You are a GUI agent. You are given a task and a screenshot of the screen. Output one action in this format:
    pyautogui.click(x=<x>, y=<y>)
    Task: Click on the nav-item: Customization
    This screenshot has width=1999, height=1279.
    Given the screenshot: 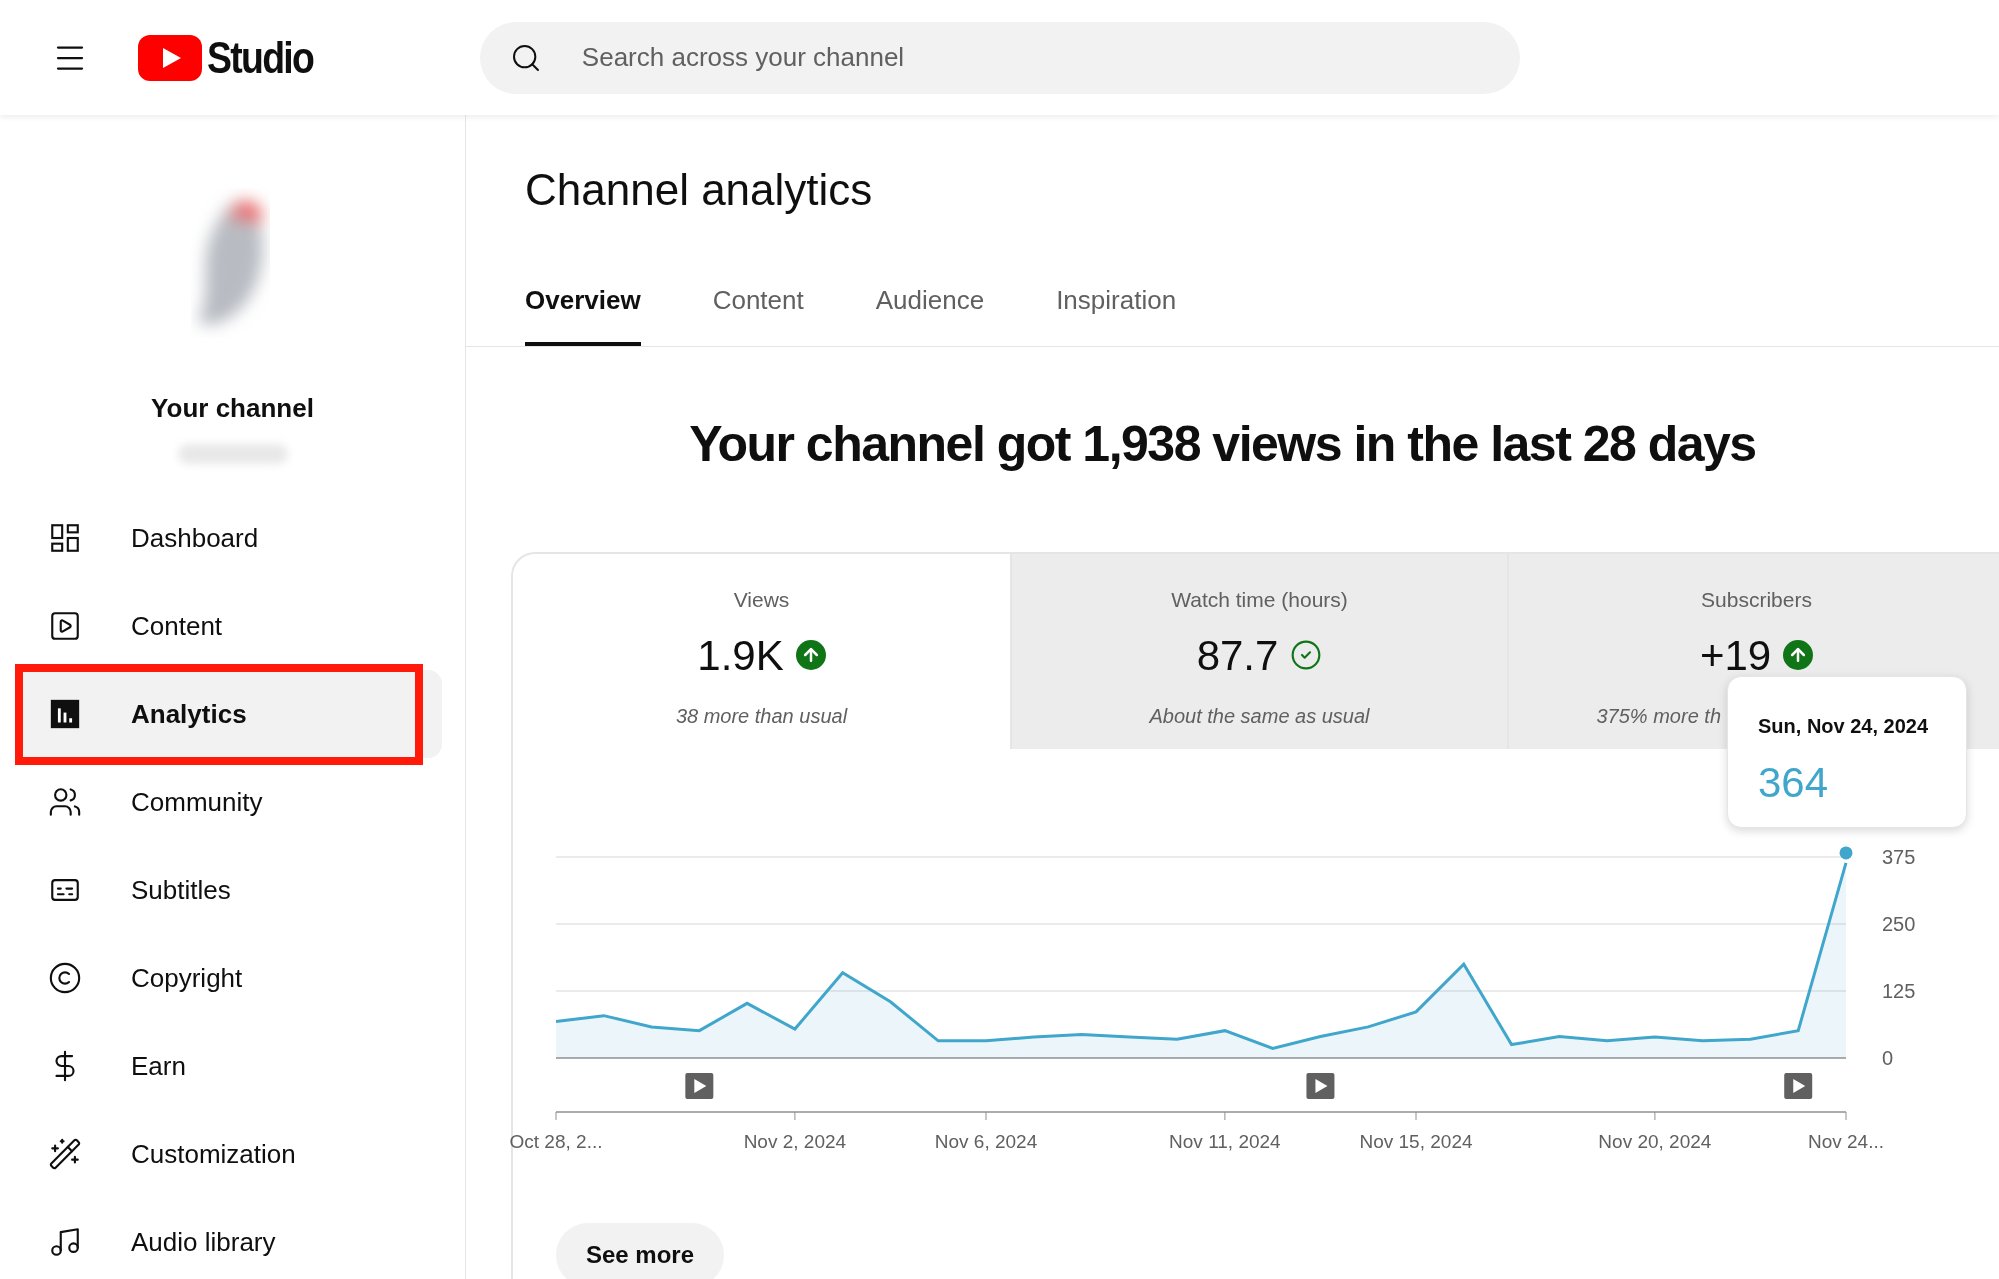 What is the action you would take?
    pyautogui.click(x=228, y=1154)
    